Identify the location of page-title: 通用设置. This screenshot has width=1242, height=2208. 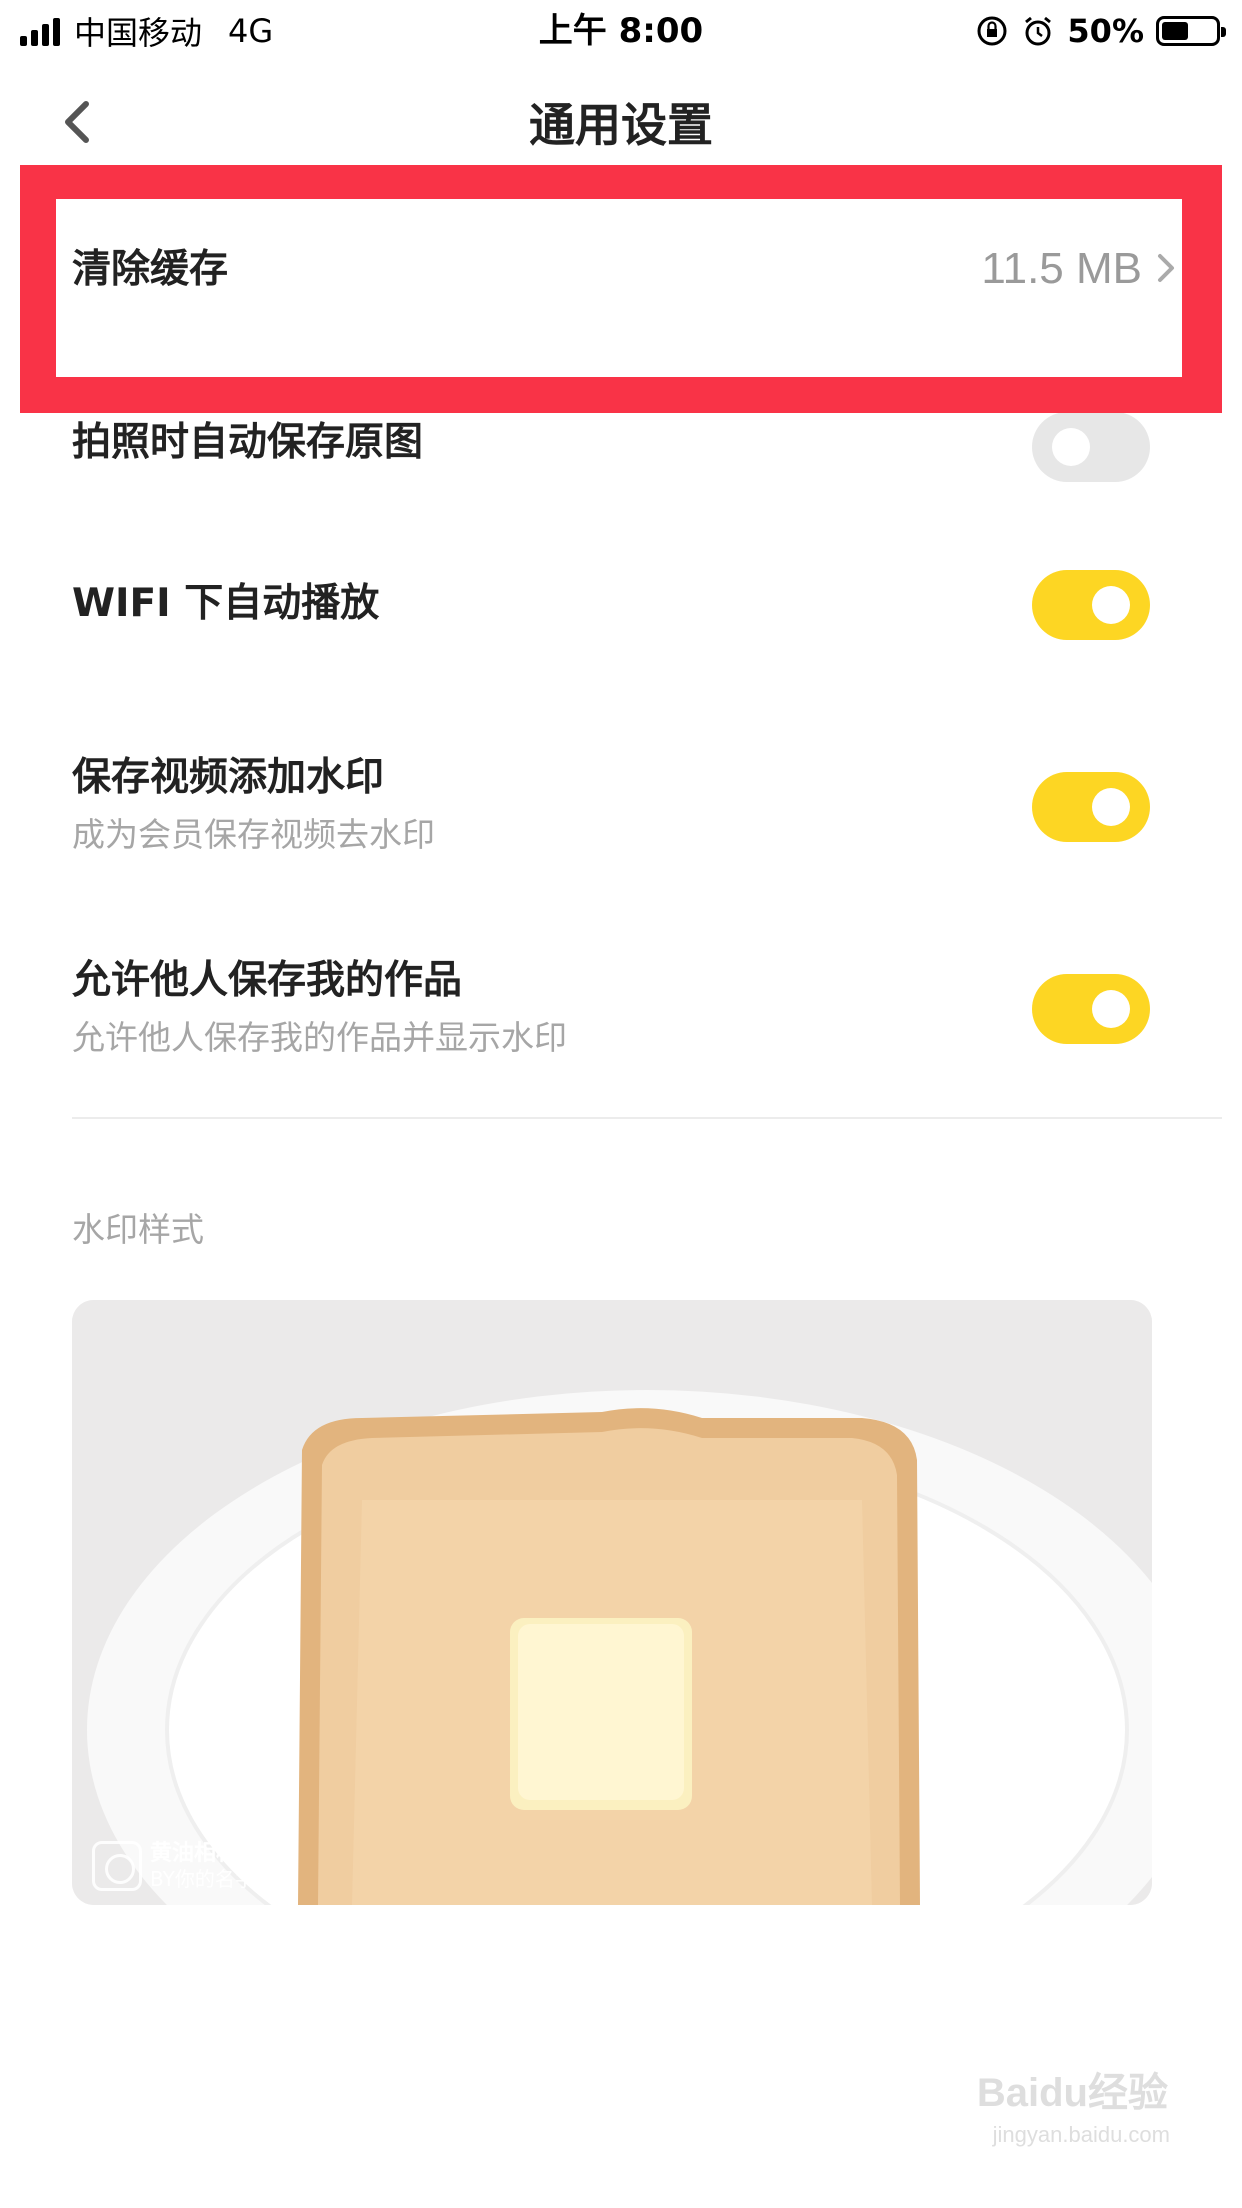
(621, 125).